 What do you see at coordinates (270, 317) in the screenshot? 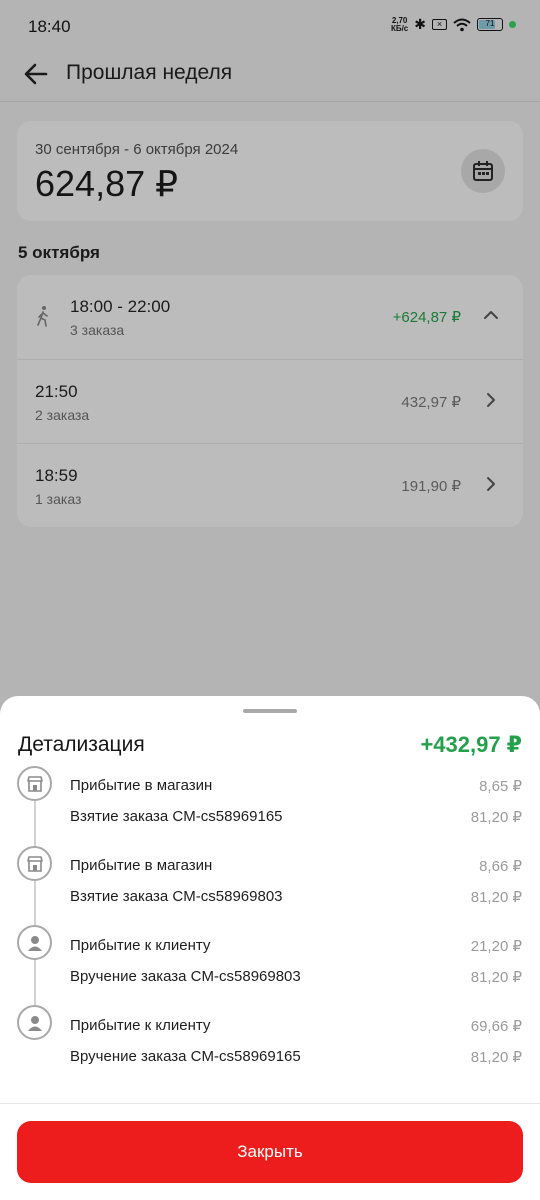
I see `shift-row: 18:00 - 22:00 3 заказа +624,87 ₽` at bounding box center [270, 317].